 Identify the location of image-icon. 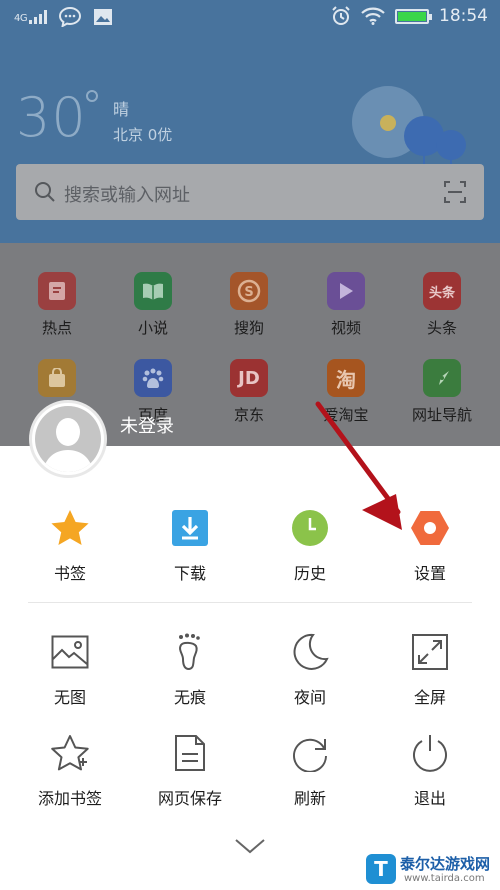
(103, 17).